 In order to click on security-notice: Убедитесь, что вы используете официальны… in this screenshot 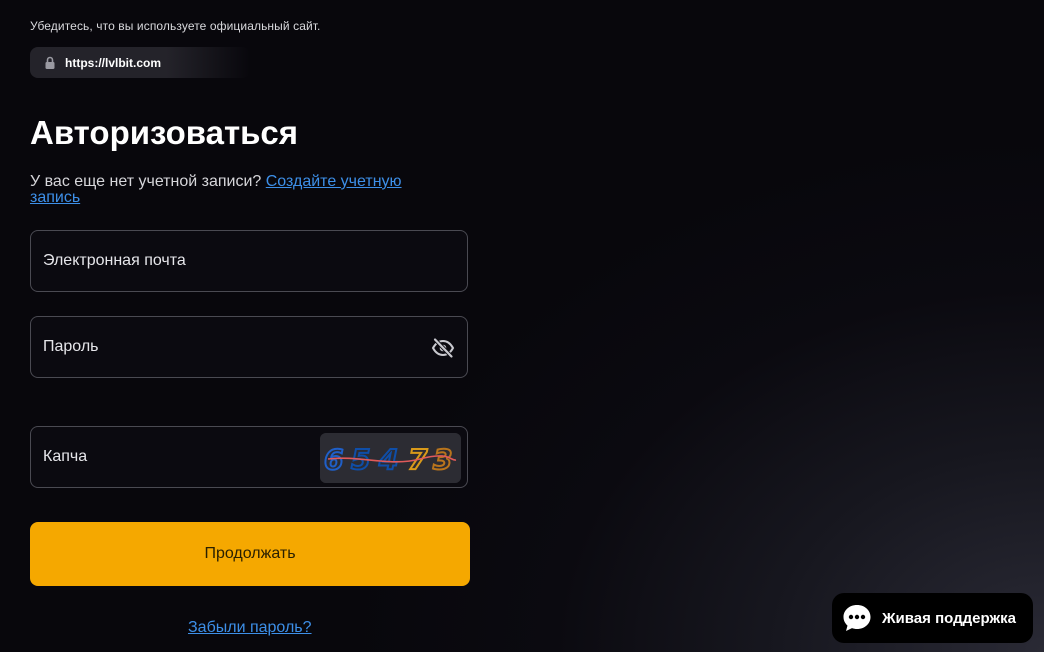, I will do `click(175, 26)`.